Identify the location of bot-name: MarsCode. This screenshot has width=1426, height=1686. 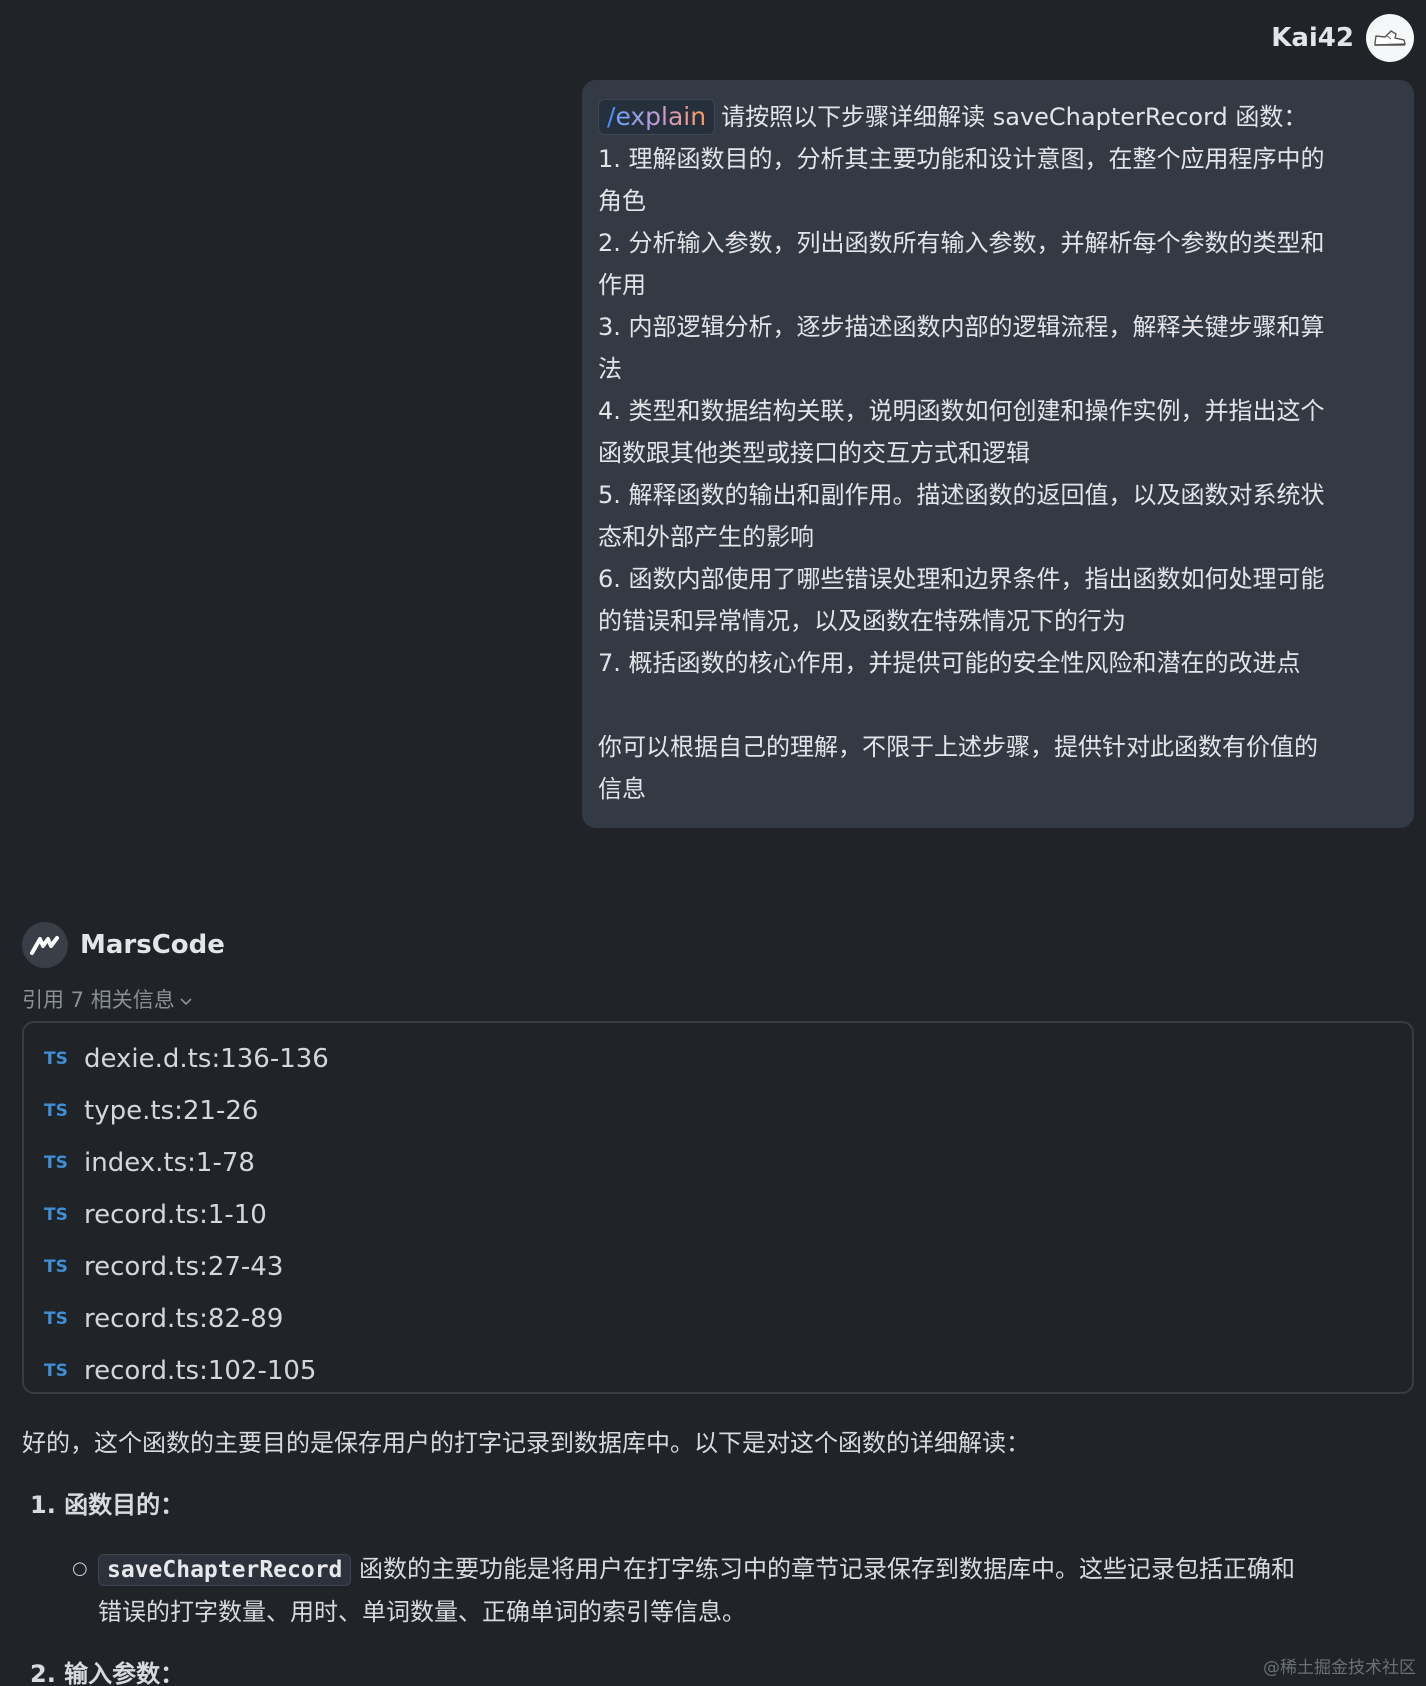
(152, 945).